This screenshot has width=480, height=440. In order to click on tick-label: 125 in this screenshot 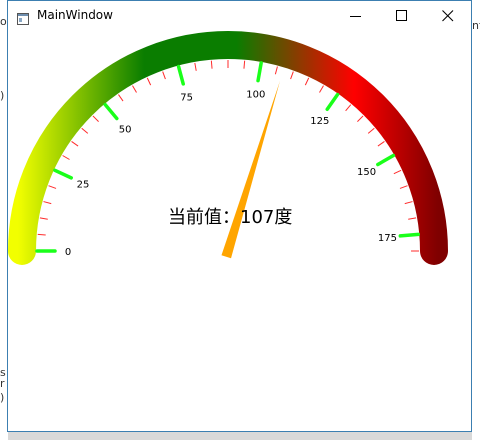, I will do `click(319, 121)`.